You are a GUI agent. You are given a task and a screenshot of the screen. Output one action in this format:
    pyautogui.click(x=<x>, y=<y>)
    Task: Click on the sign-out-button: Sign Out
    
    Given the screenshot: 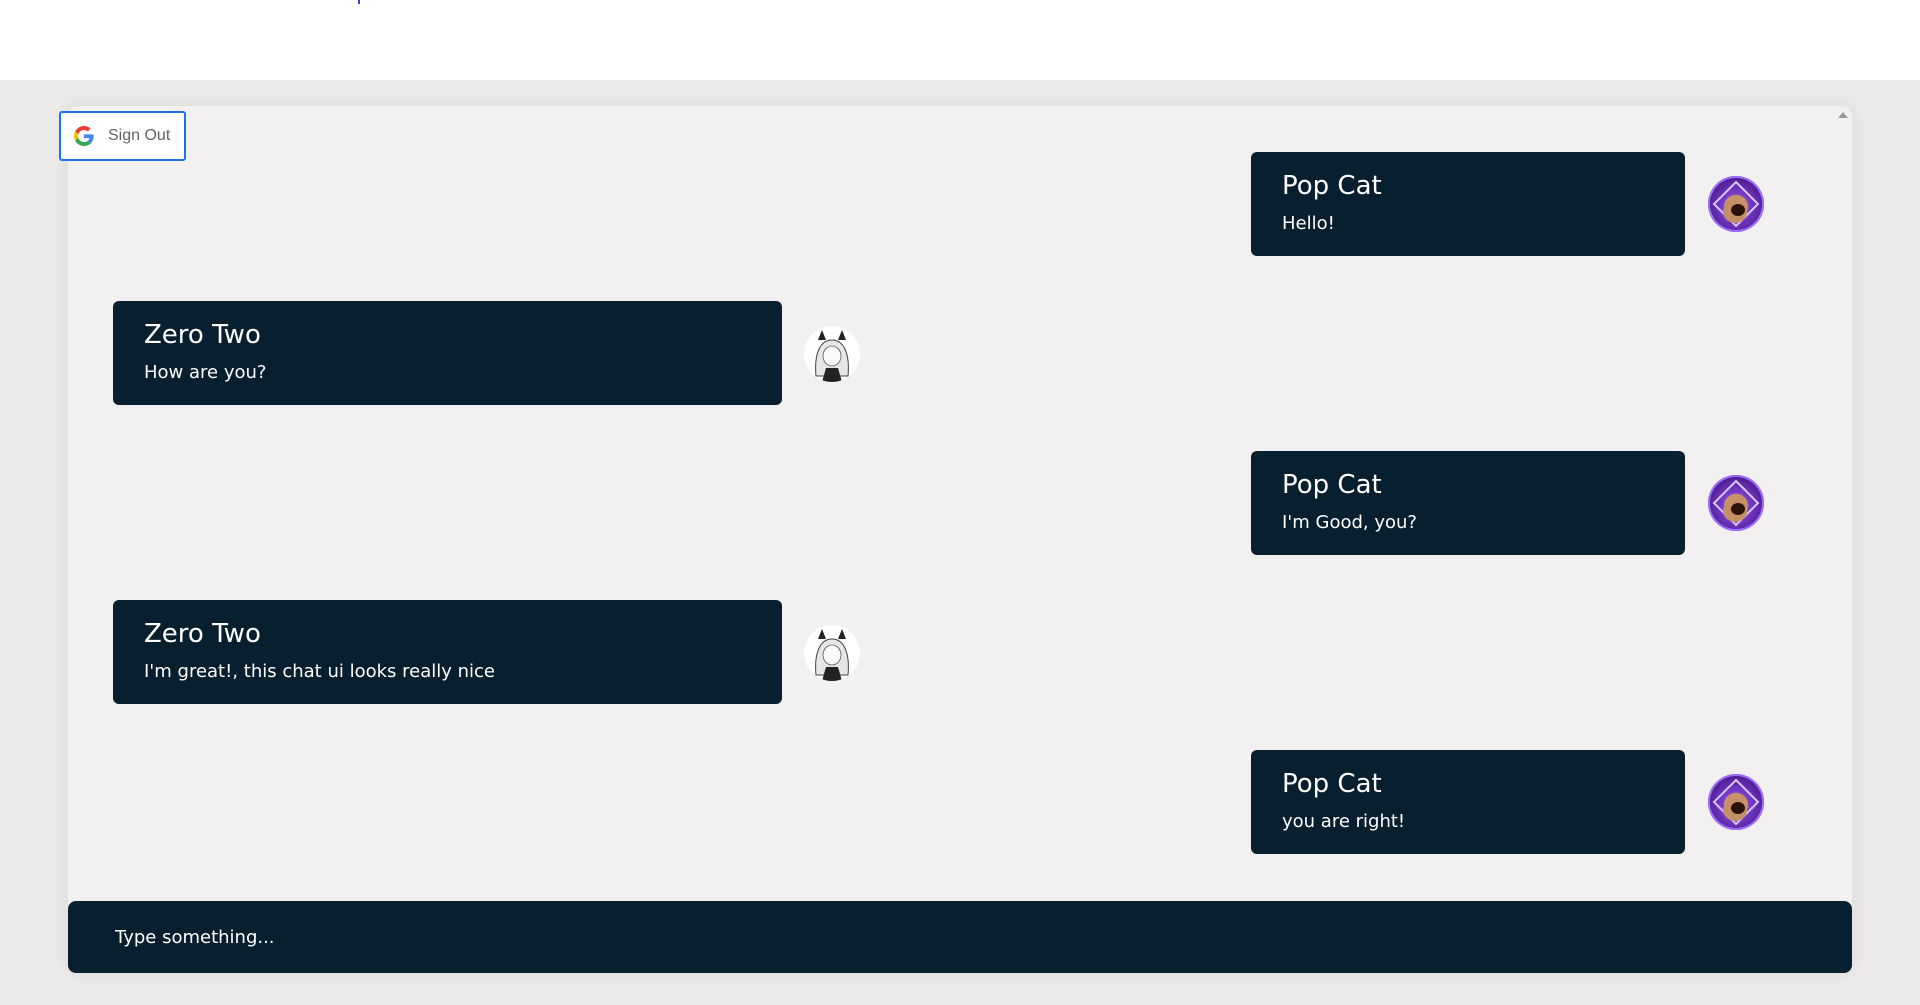 What is the action you would take?
    pyautogui.click(x=122, y=136)
    